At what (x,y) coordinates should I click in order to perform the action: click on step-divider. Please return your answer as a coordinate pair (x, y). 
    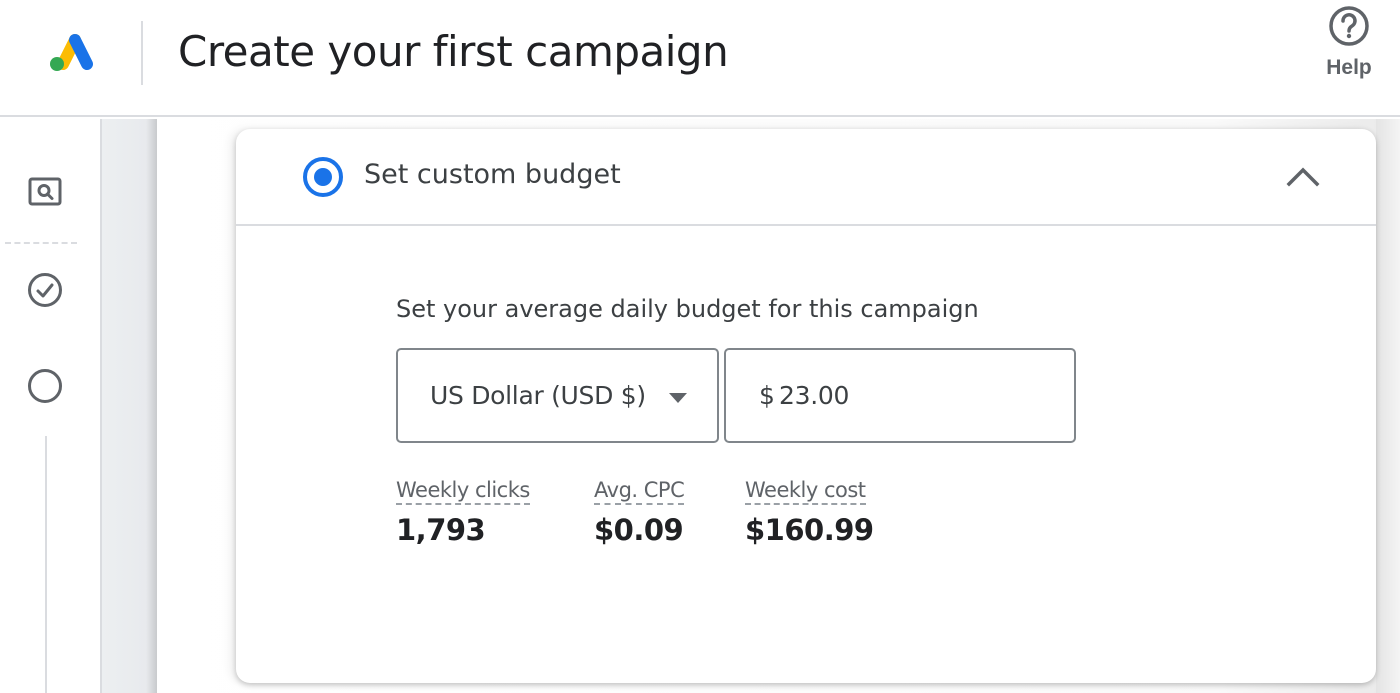
    Looking at the image, I should click on (41, 243).